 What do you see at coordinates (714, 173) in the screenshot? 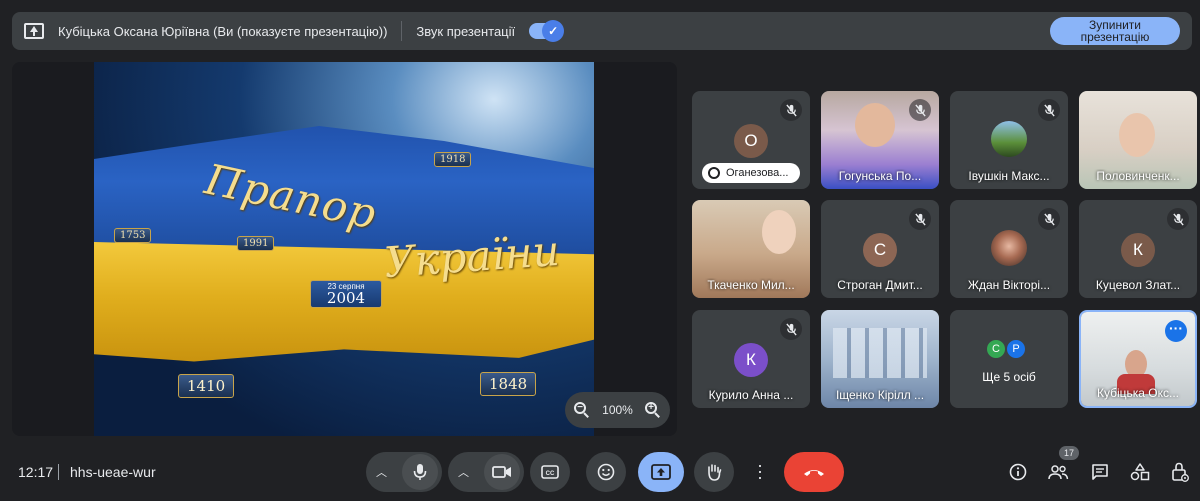
I see `pin-icon` at bounding box center [714, 173].